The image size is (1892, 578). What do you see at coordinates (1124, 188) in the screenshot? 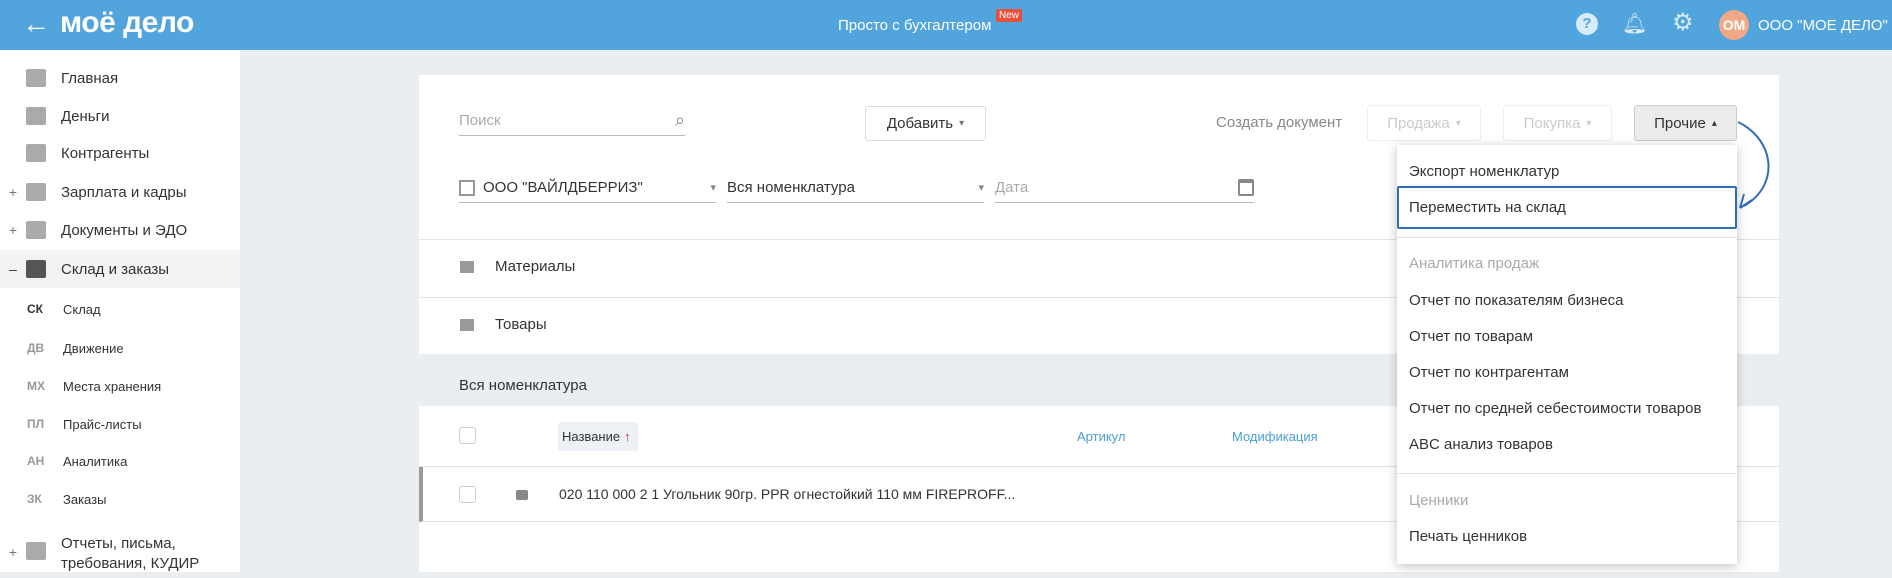
I see `date-input: Дата` at bounding box center [1124, 188].